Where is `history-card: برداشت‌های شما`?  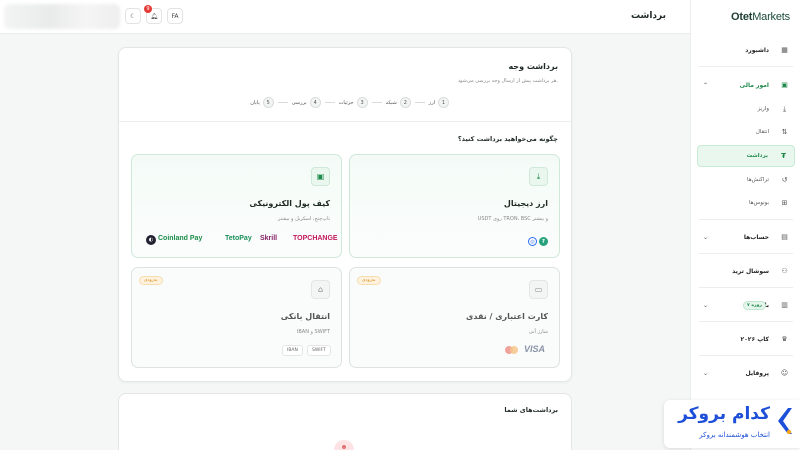 history-card: برداشت‌های شما is located at coordinates (345, 421).